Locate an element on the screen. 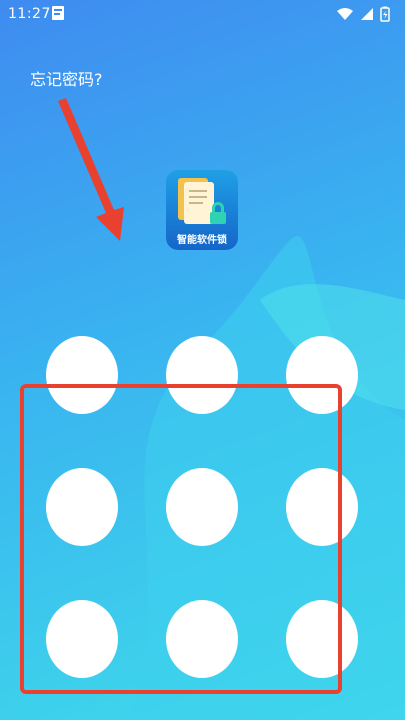 This screenshot has height=720, width=405. wifi-icon is located at coordinates (345, 14).